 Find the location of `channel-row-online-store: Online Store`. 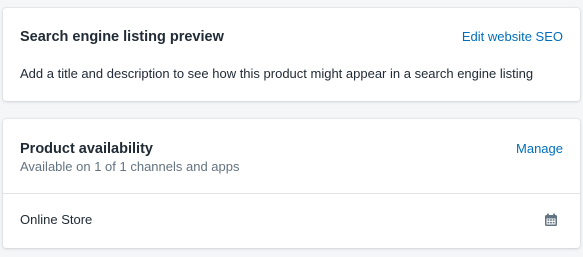

channel-row-online-store: Online Store is located at coordinates (289, 220).